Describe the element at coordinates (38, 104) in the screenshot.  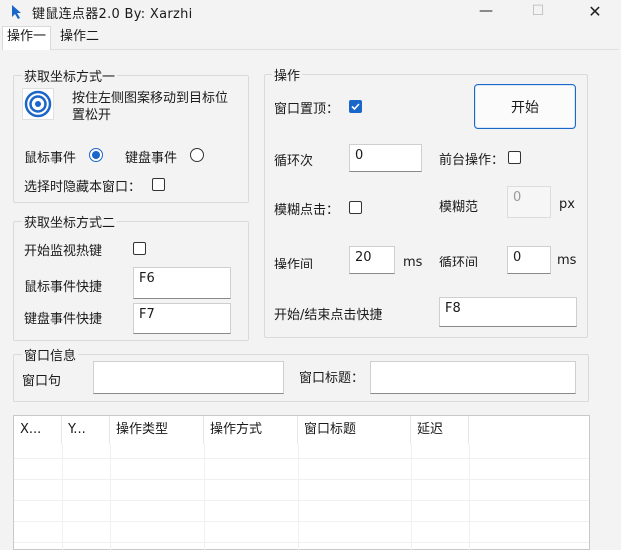
I see `target-icon` at that location.